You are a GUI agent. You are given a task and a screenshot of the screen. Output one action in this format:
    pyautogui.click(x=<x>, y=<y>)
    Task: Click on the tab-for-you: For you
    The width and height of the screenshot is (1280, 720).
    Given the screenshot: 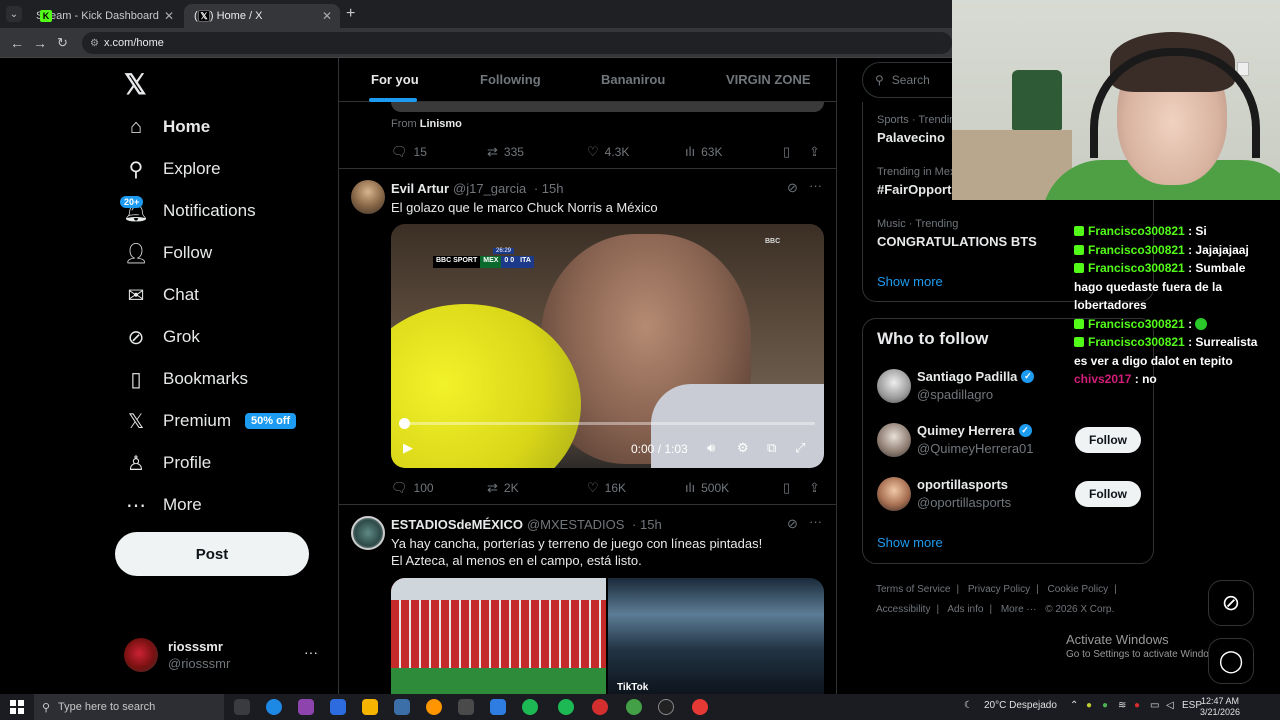 What is the action you would take?
    pyautogui.click(x=395, y=79)
    